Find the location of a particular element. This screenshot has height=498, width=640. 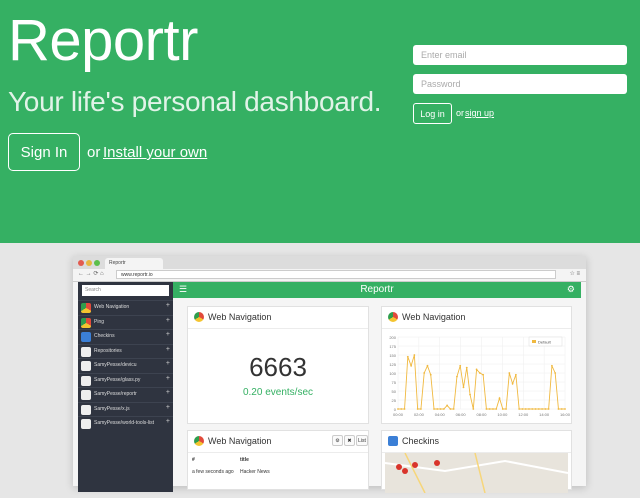

x-tick-label: 16:00 is located at coordinates (565, 414).